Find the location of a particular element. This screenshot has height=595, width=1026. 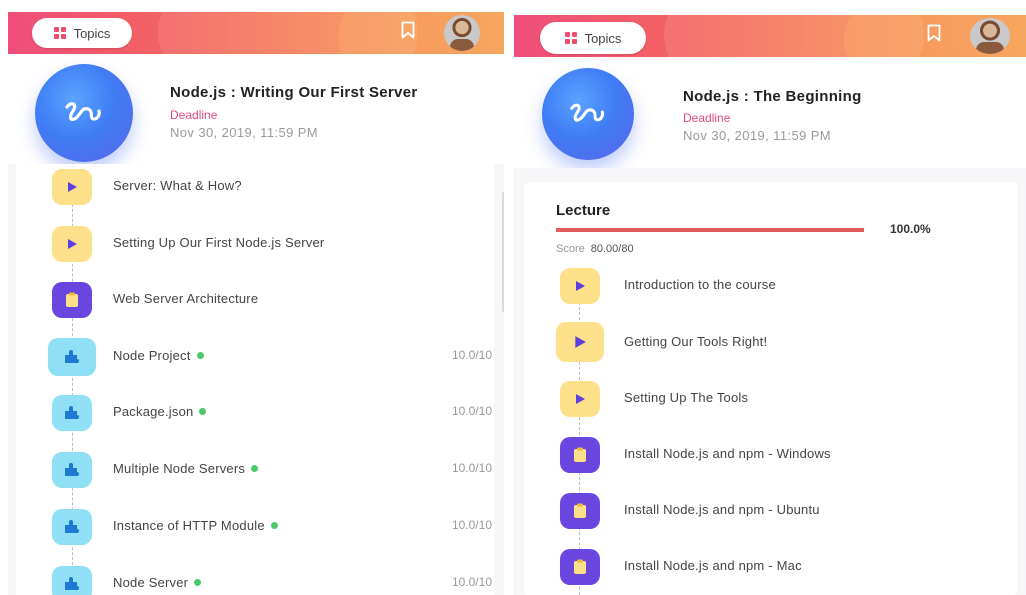

item-label: Setting Up Our First Node.js Server is located at coordinates (219, 242).